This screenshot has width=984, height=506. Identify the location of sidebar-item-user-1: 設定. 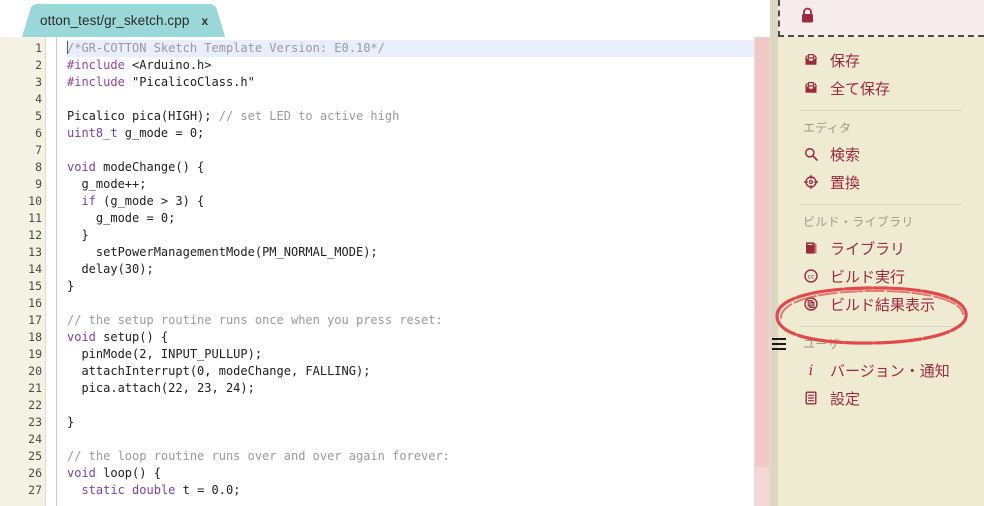
(881, 398).